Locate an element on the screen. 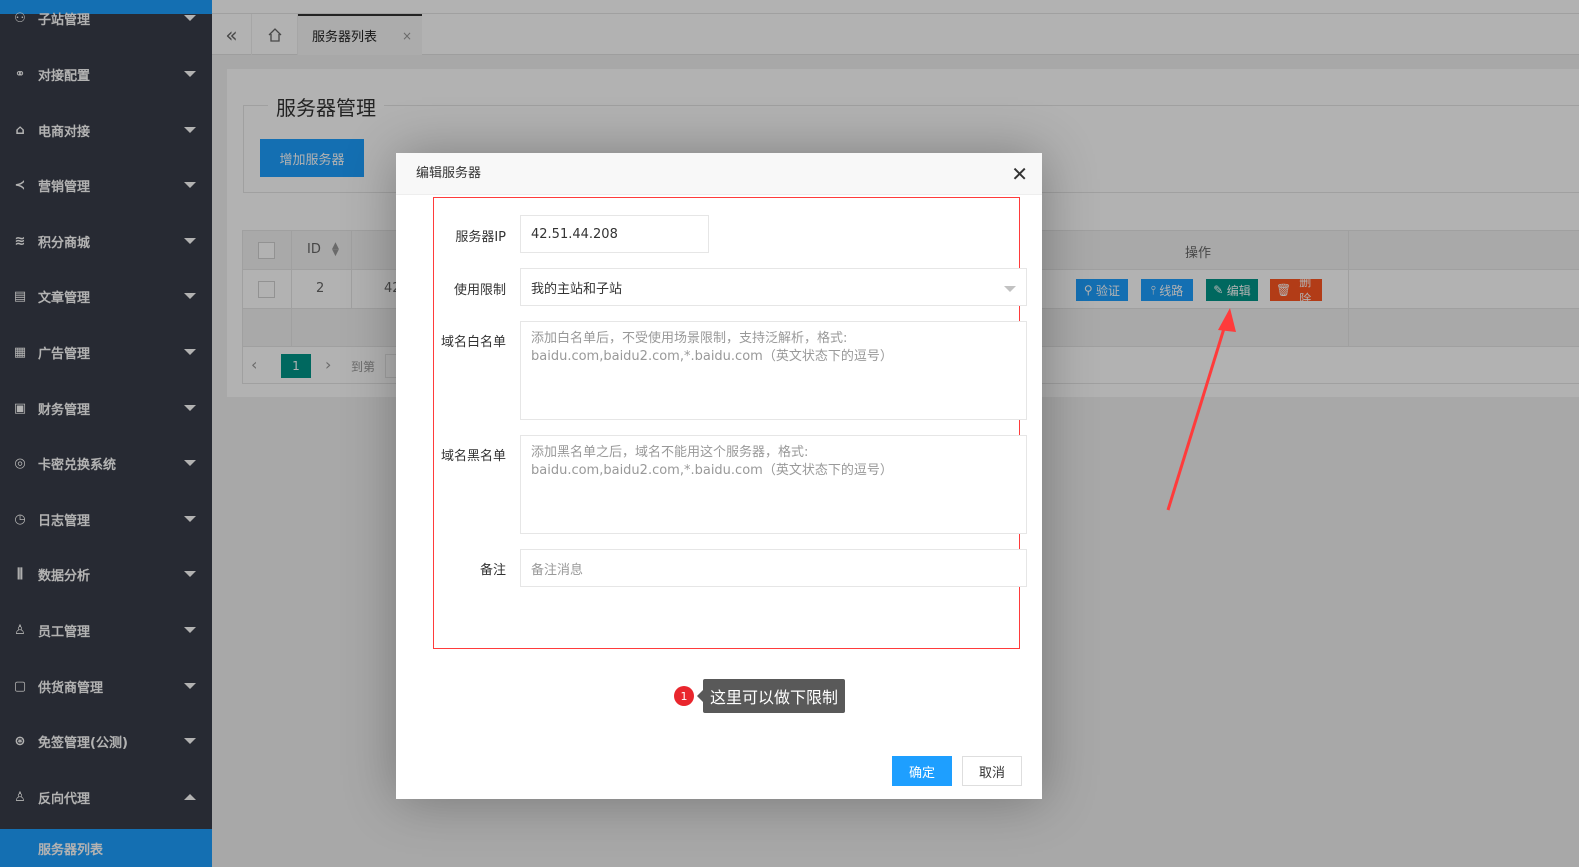 This screenshot has width=1579, height=867. blacklist-label: 域名黑名单 is located at coordinates (473, 456).